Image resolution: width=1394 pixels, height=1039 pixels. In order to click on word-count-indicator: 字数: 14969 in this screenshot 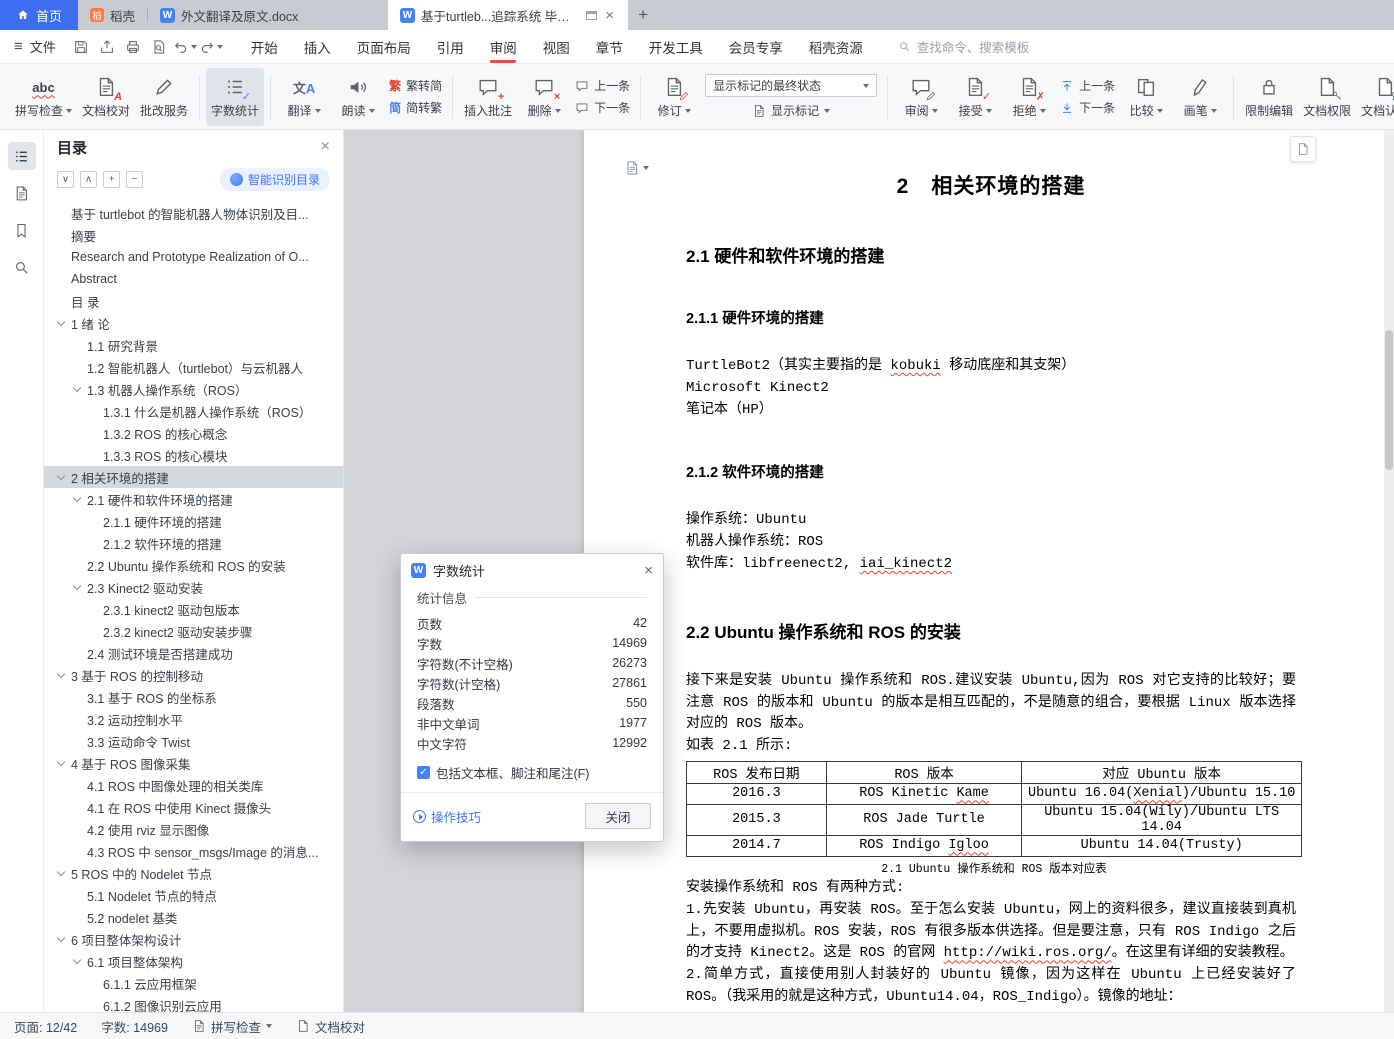, I will do `click(134, 1026)`.